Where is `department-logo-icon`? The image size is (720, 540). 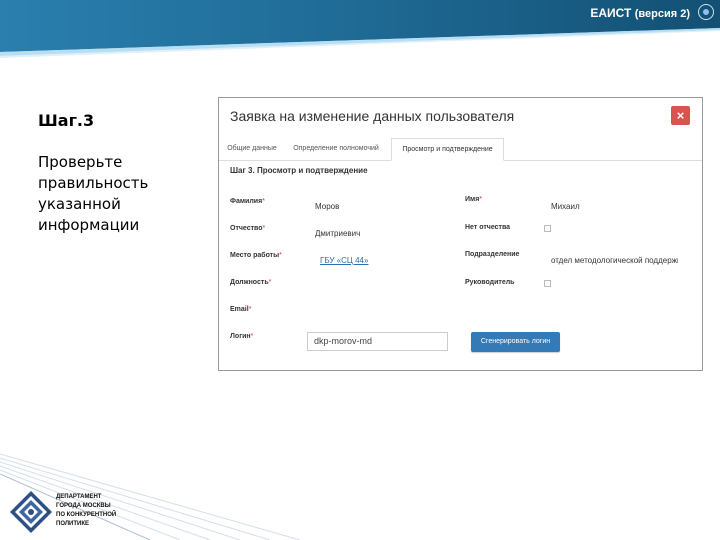
department-logo-icon is located at coordinates (31, 512).